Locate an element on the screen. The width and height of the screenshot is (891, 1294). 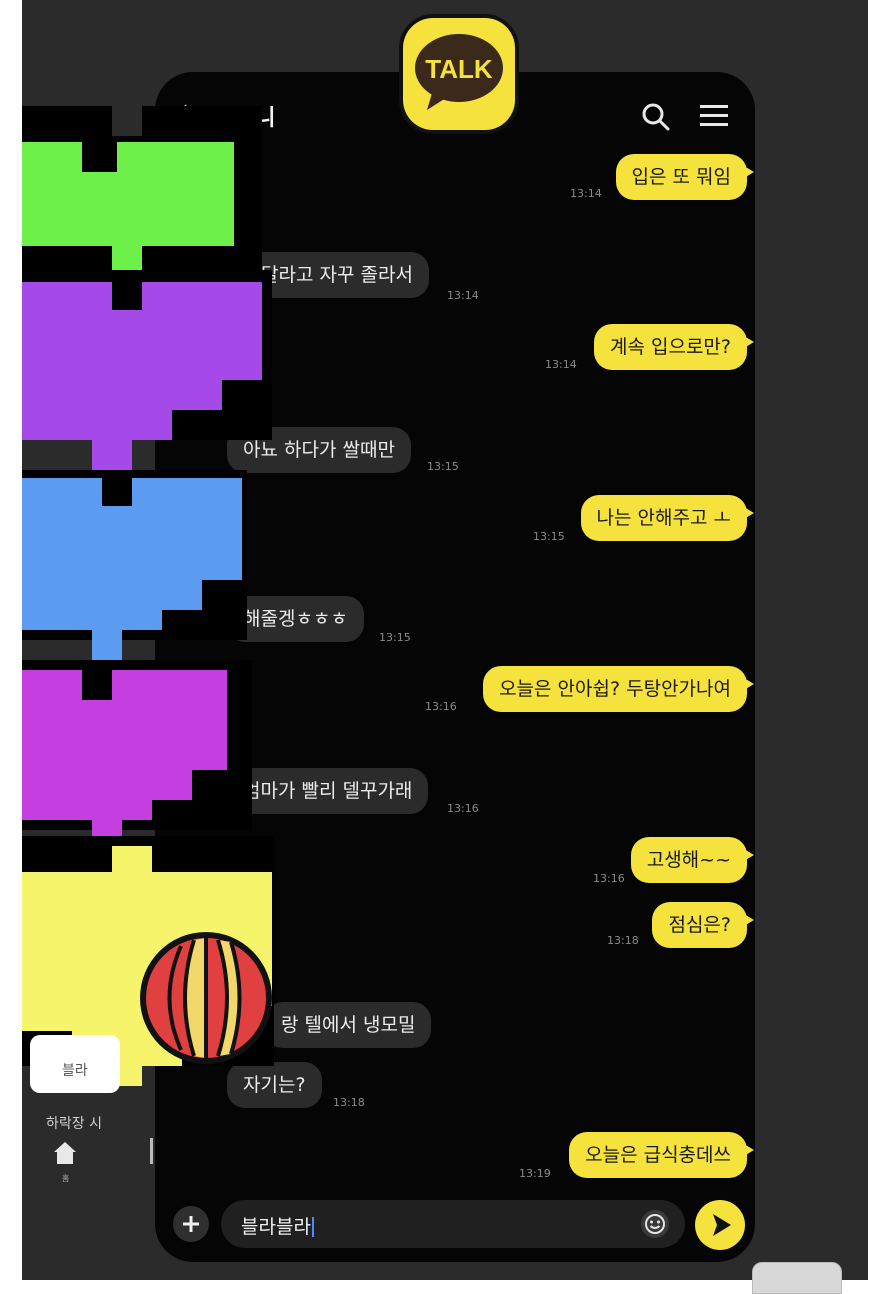
plus-icon is located at coordinates (191, 1224).